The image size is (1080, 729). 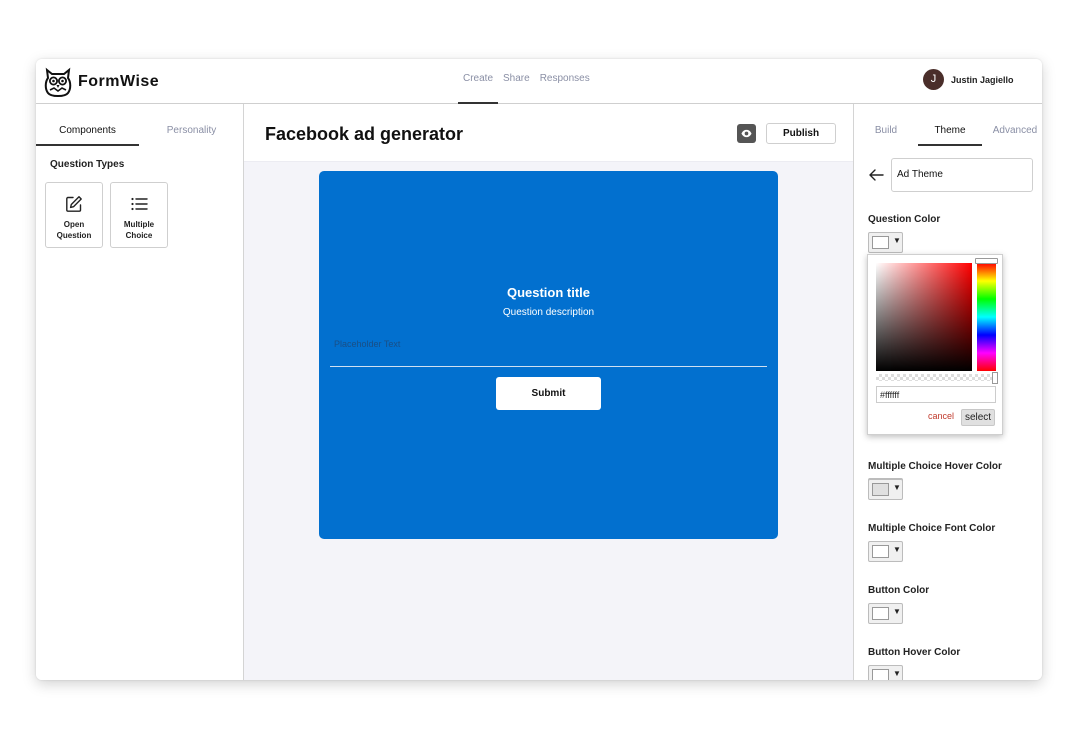 I want to click on color-picker-popup: cancel select, so click(x=935, y=344).